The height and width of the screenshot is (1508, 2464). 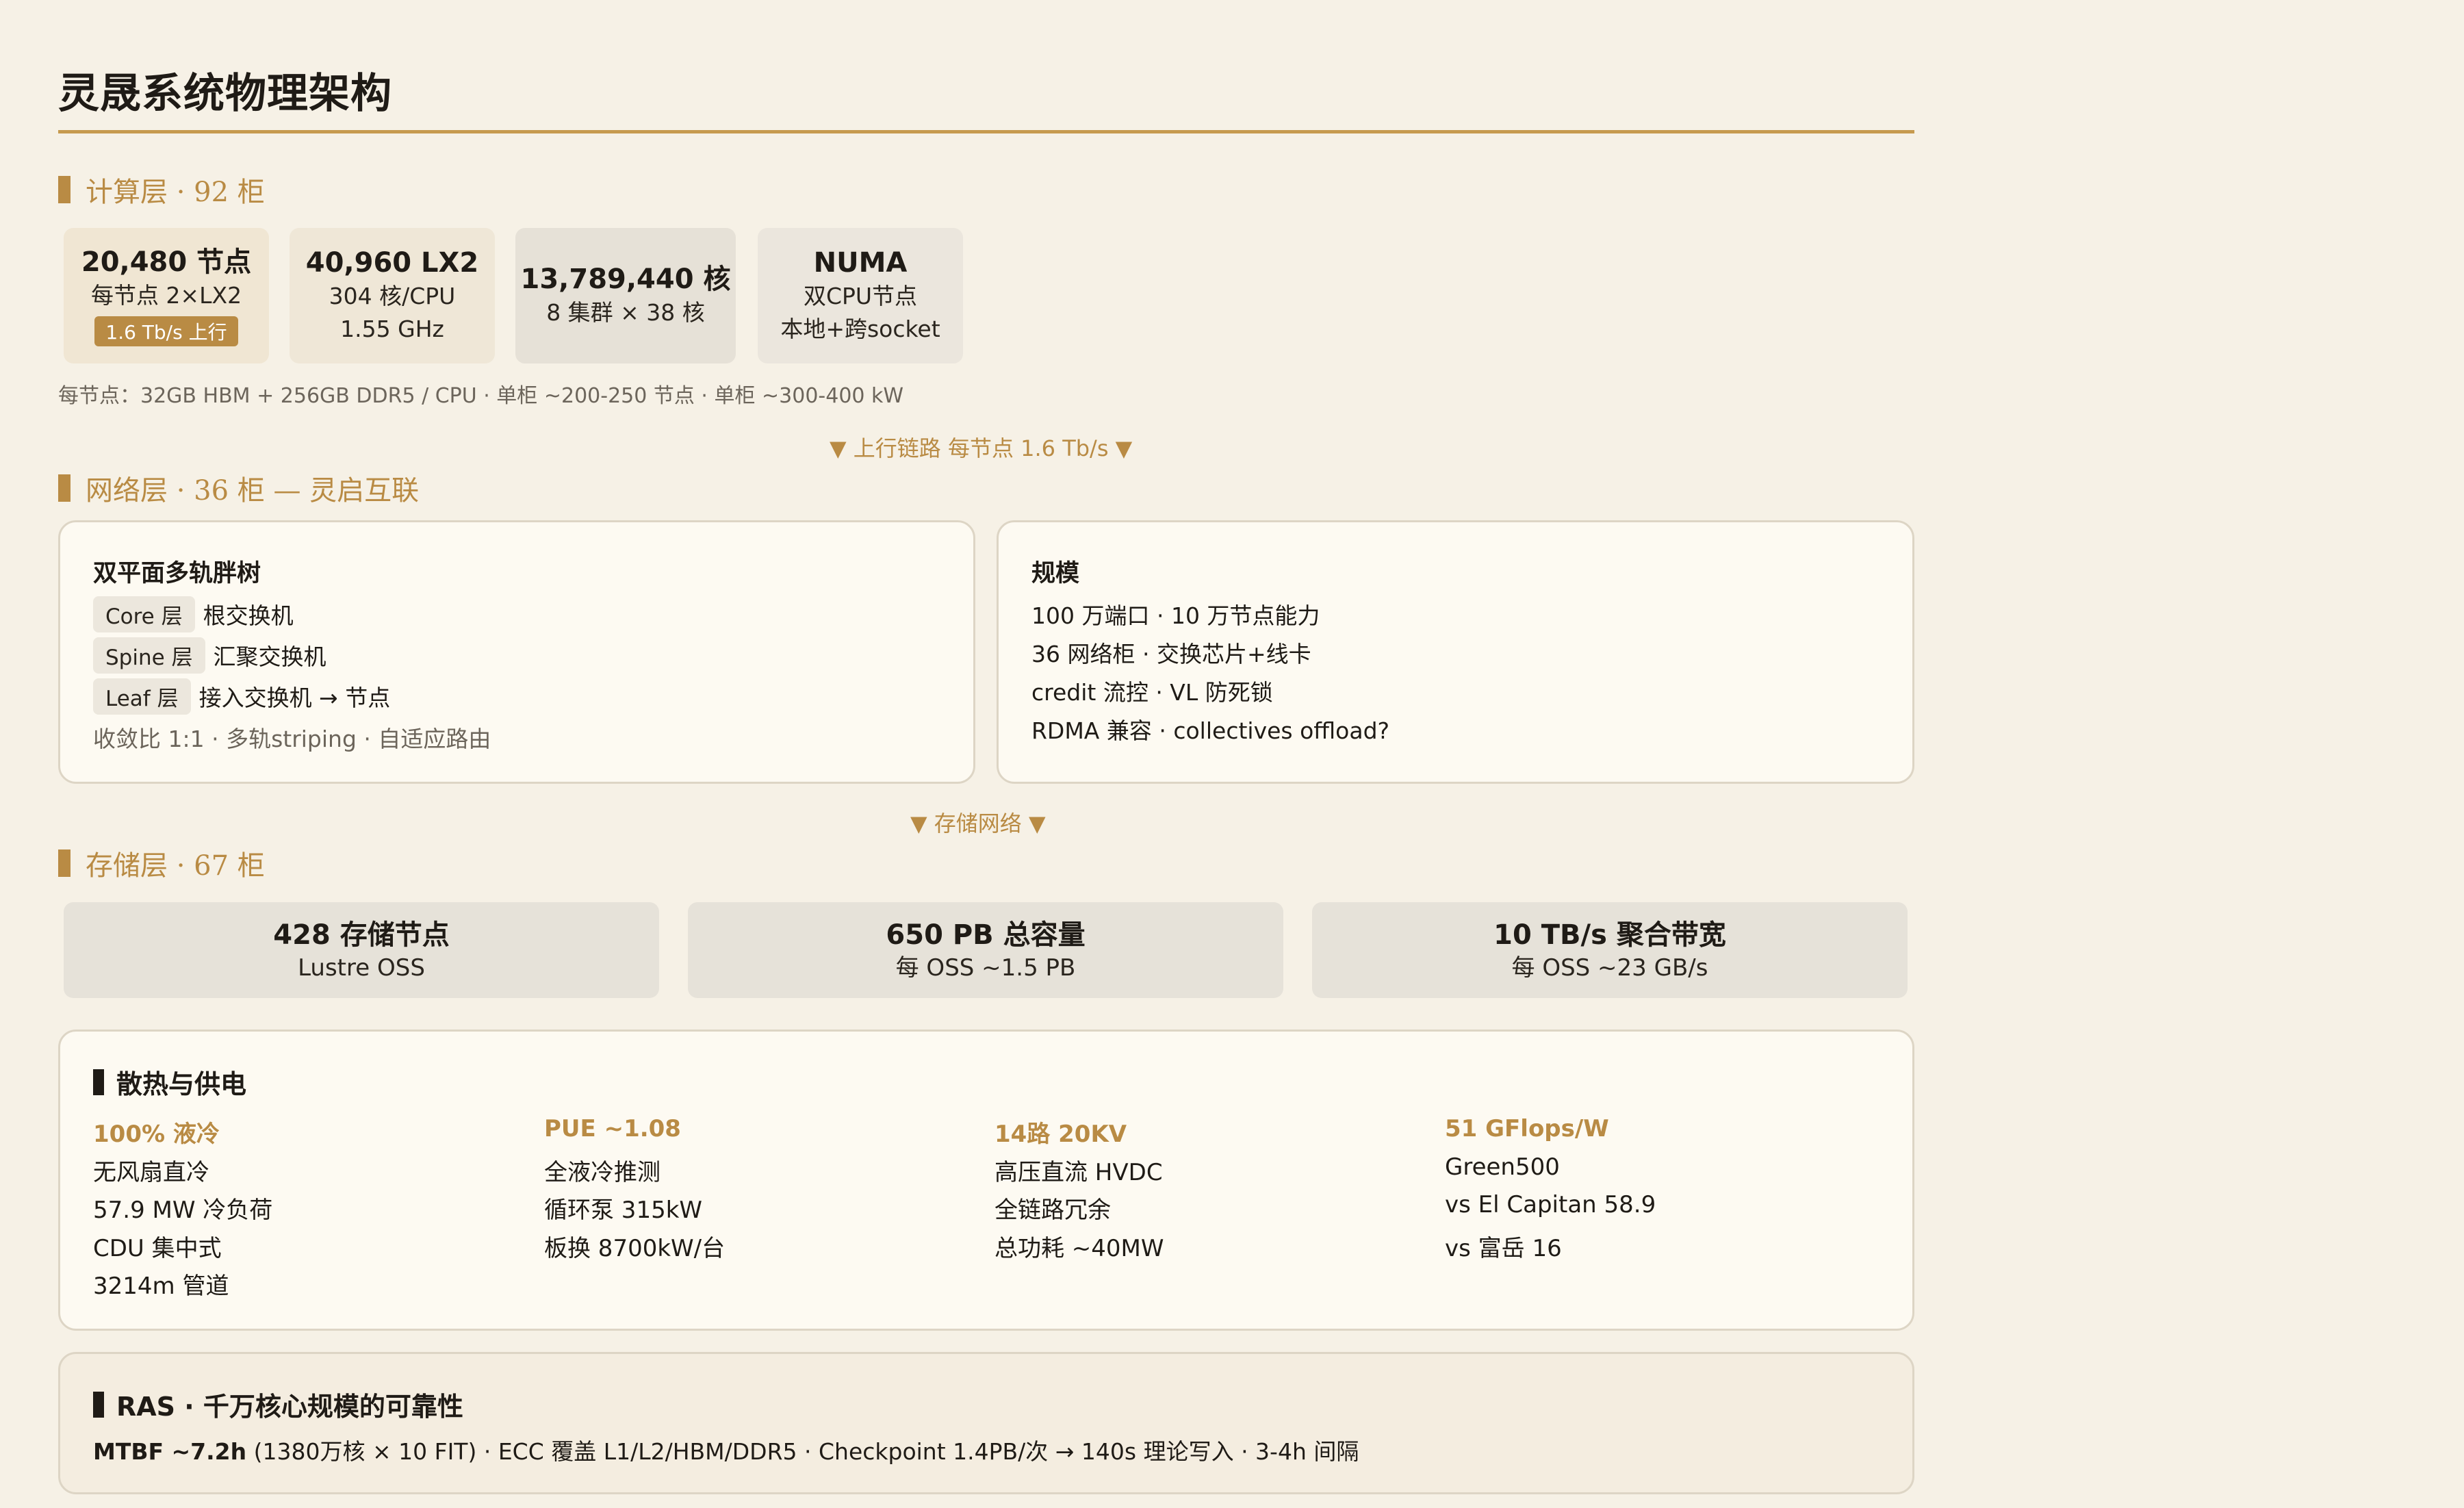 I want to click on pue-col-line: 循环泵 315kW, so click(x=623, y=1210).